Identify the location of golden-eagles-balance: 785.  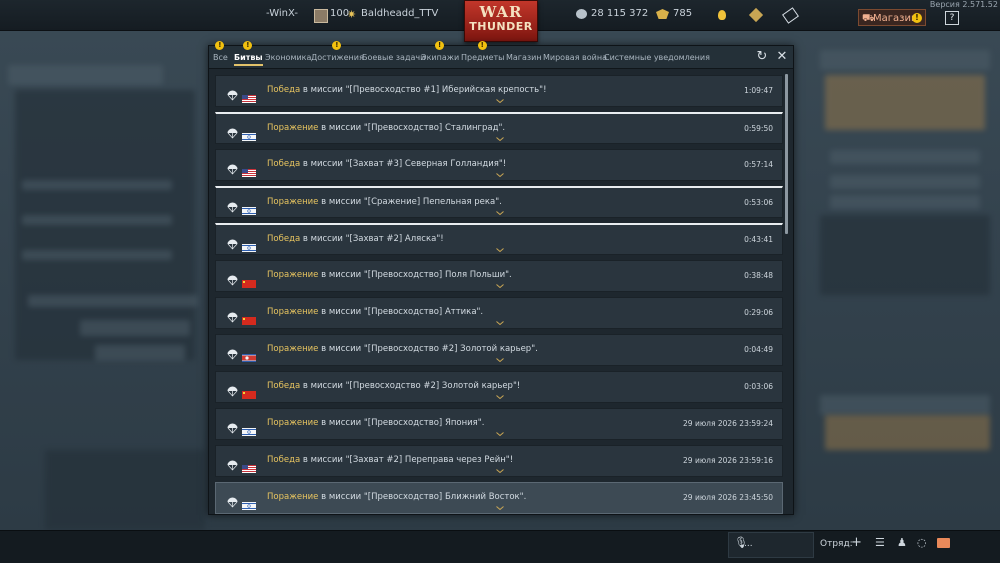
(682, 13).